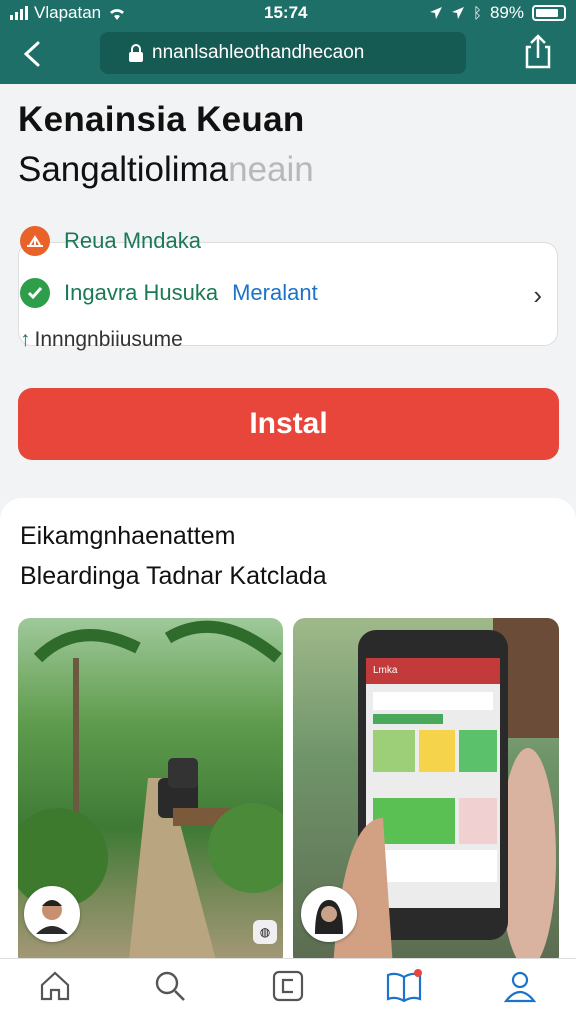  What do you see at coordinates (55, 986) in the screenshot?
I see `home-icon` at bounding box center [55, 986].